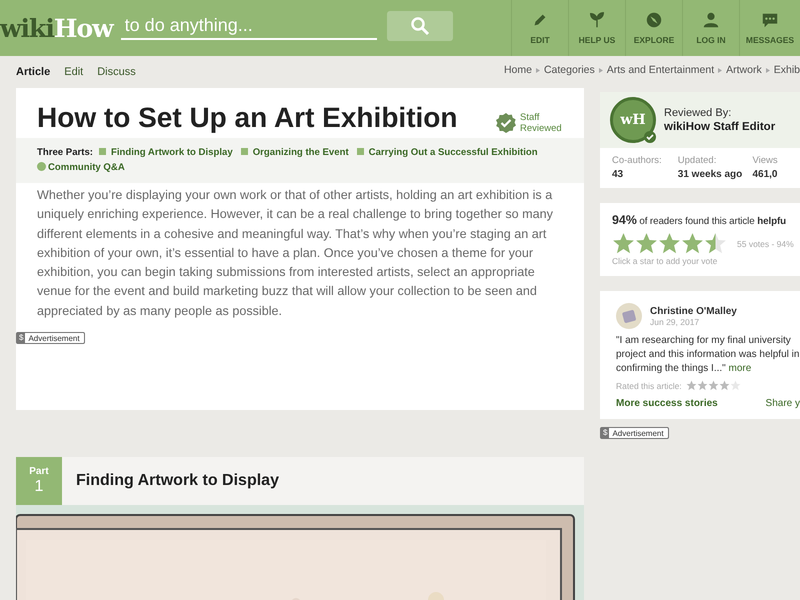 This screenshot has height=600, width=800. I want to click on review-quote: "I am researching for my final university project and this information was helpful in confirming the things I..." more, so click(708, 355).